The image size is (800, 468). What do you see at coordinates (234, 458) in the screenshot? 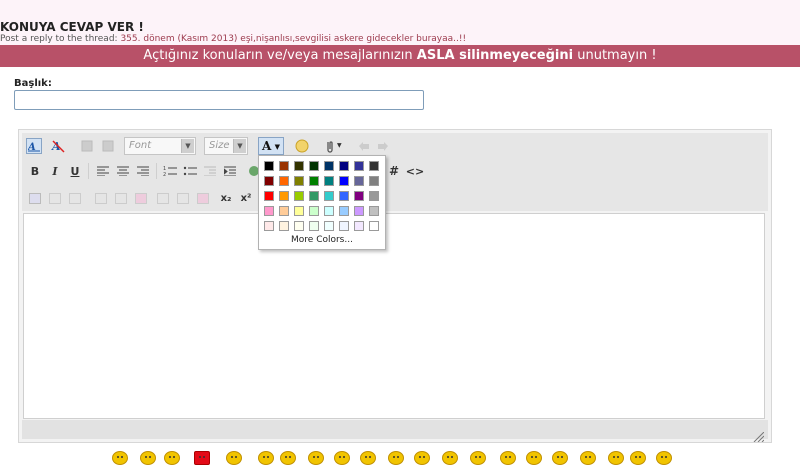
I see `smiley-5-icon` at bounding box center [234, 458].